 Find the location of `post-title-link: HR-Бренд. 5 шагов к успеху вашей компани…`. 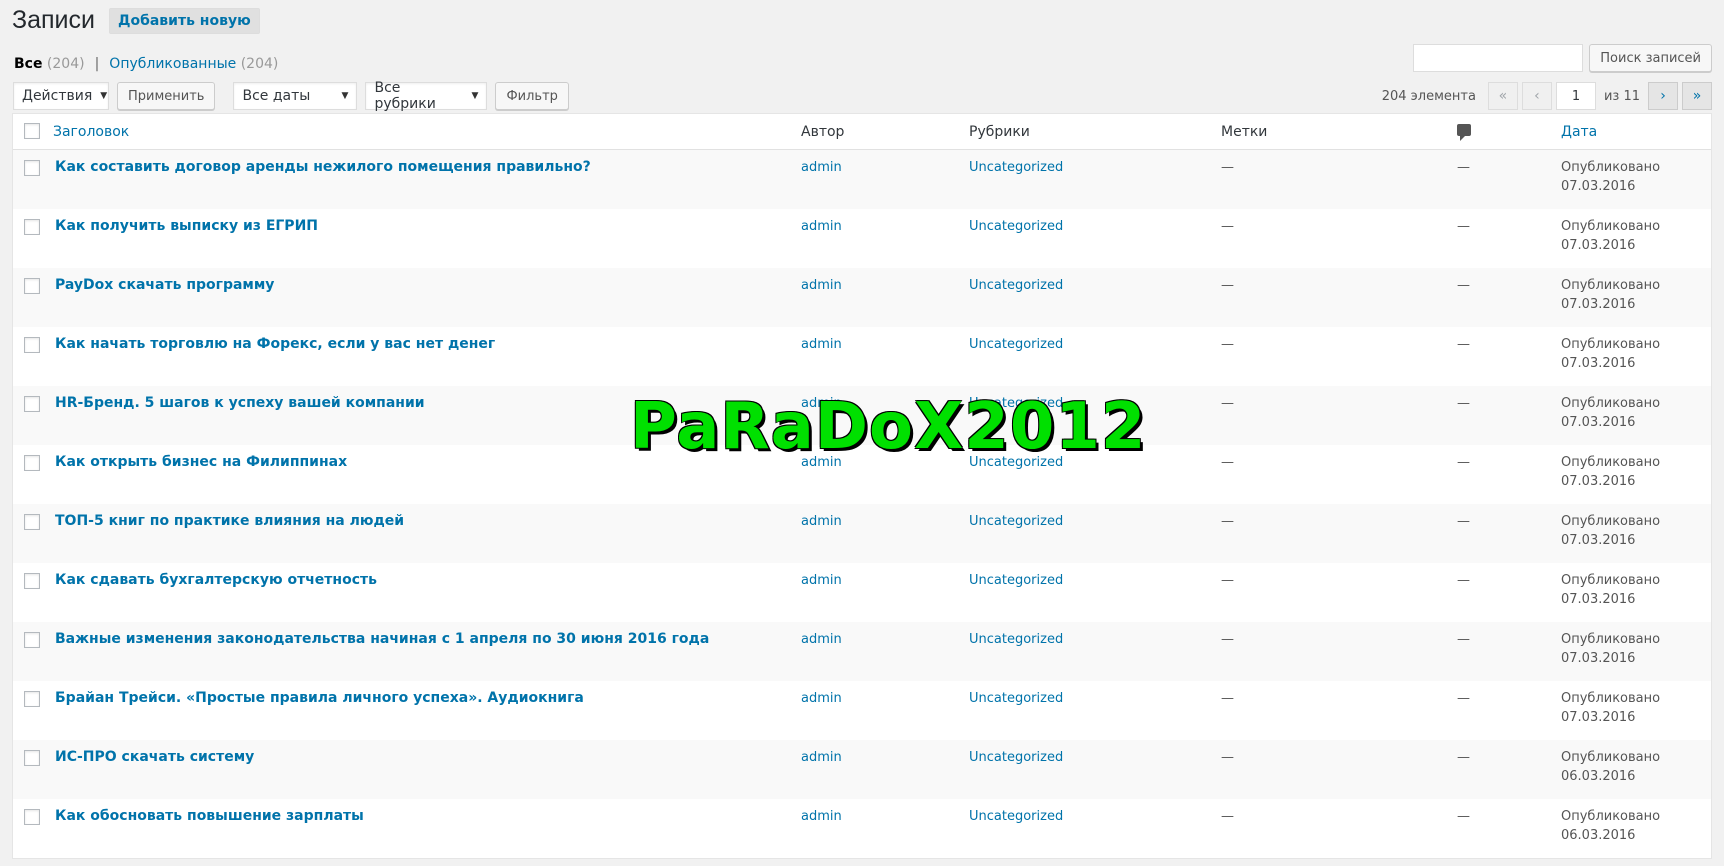

post-title-link: HR-Бренд. 5 шагов к успеху вашей компани… is located at coordinates (239, 403).